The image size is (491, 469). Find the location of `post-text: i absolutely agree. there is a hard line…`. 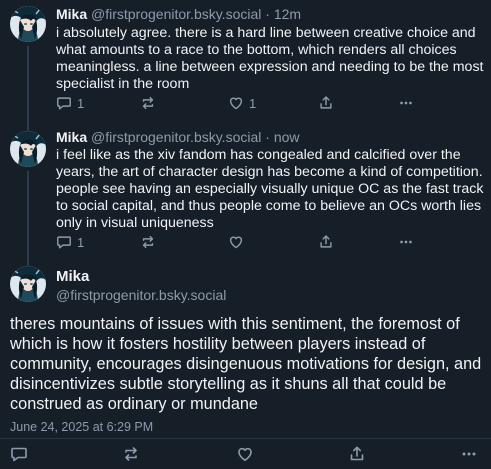

post-text: i absolutely agree. there is a hard line… is located at coordinates (270, 58).